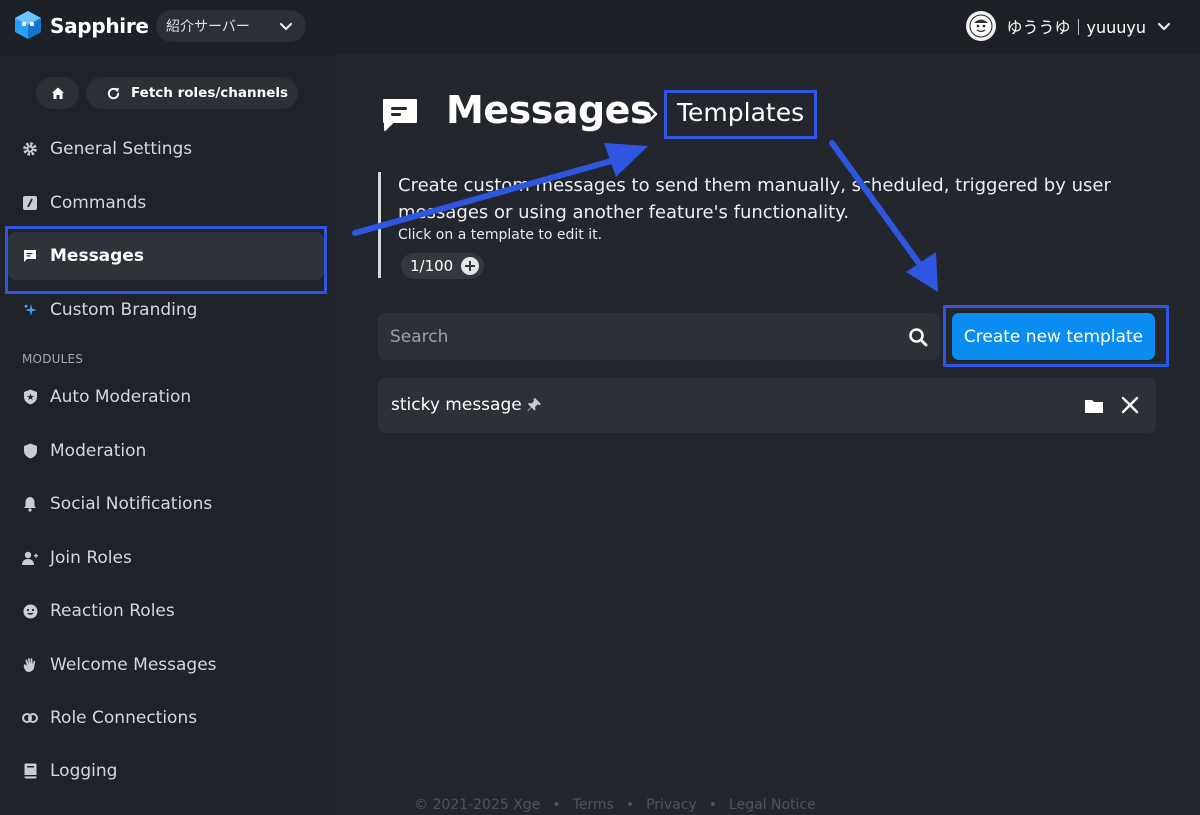 The image size is (1200, 815). Describe the element at coordinates (124, 310) in the screenshot. I see `sidebar-item-label: Custom Branding` at that location.